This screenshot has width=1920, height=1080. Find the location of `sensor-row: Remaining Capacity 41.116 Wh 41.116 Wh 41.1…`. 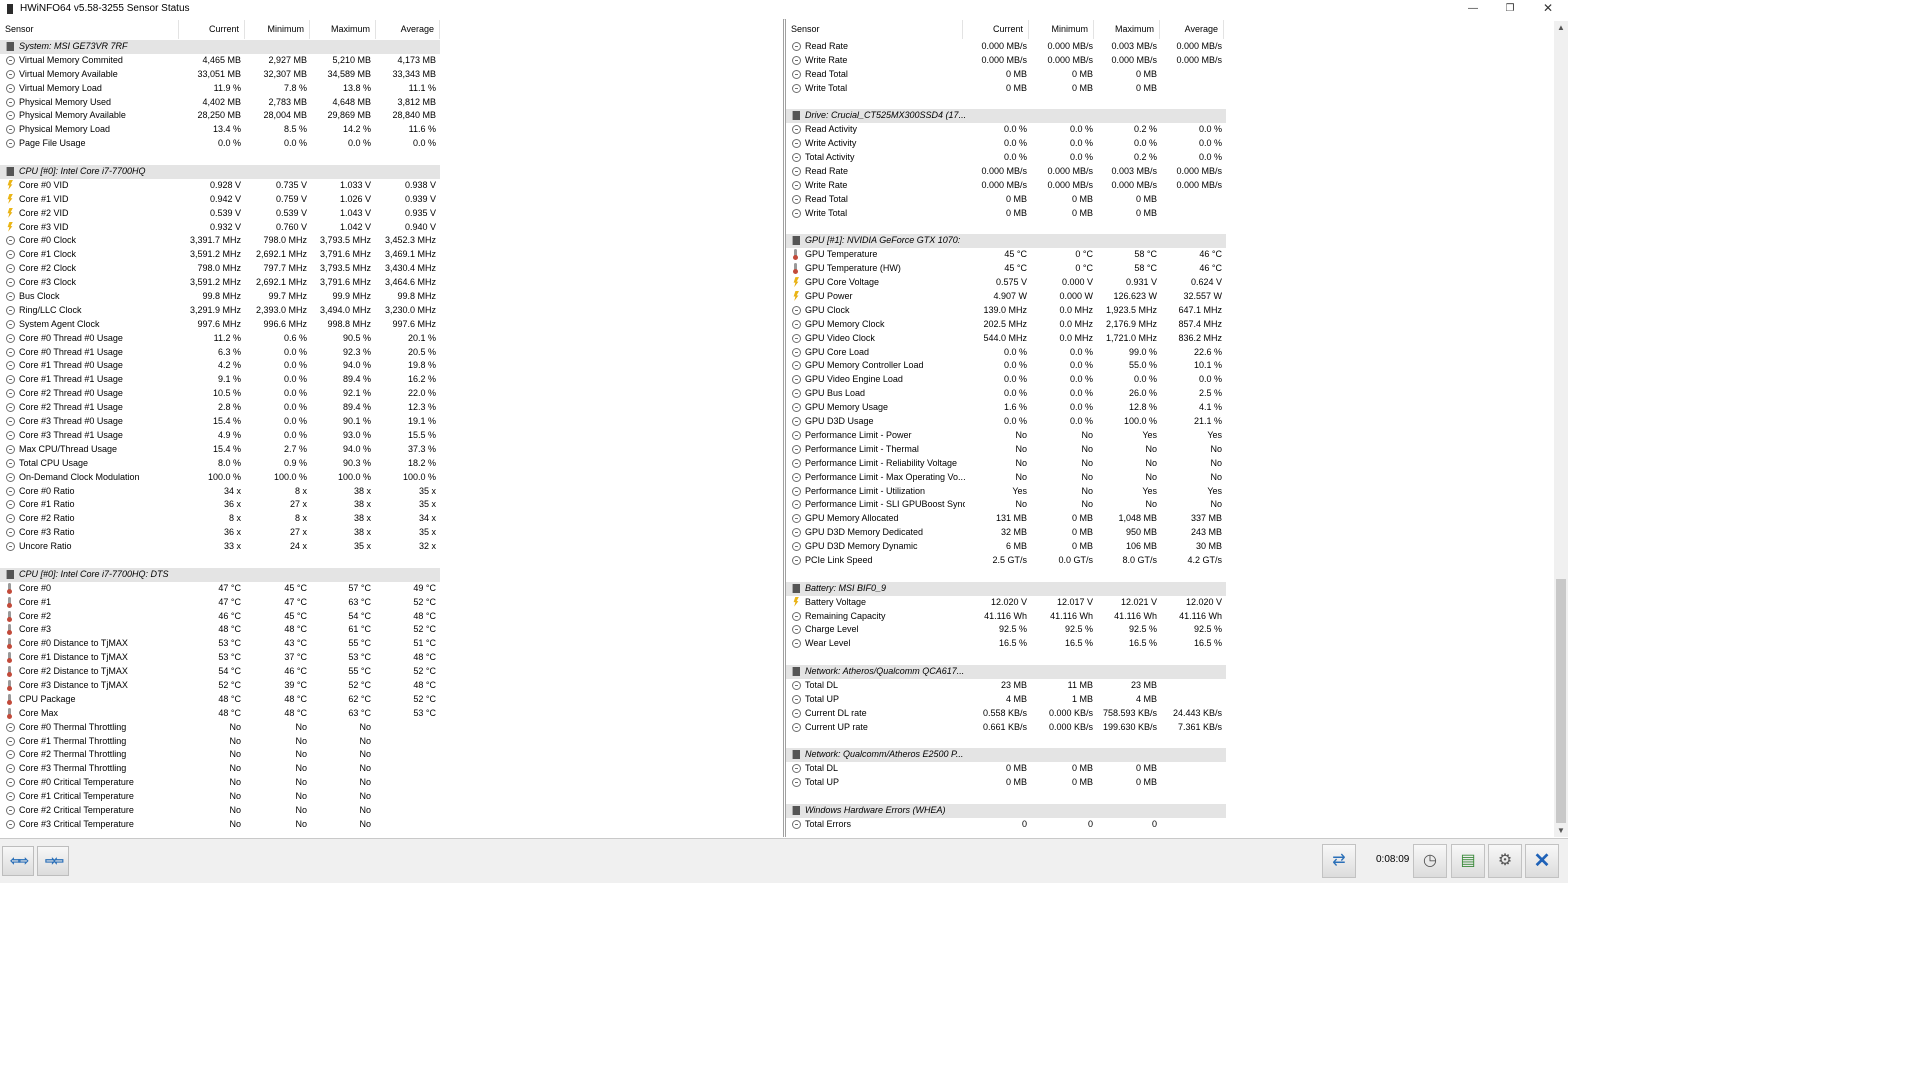

sensor-row: Remaining Capacity 41.116 Wh 41.116 Wh 41.1… is located at coordinates (1006, 617).